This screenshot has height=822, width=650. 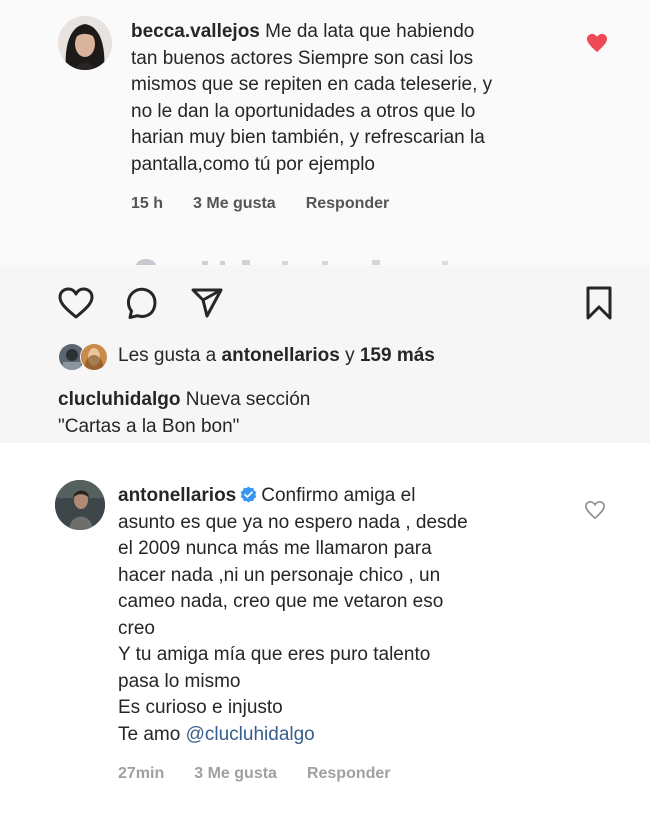 What do you see at coordinates (281, 601) in the screenshot?
I see `comment-line: cameo nada, creo que me vetaron eso` at bounding box center [281, 601].